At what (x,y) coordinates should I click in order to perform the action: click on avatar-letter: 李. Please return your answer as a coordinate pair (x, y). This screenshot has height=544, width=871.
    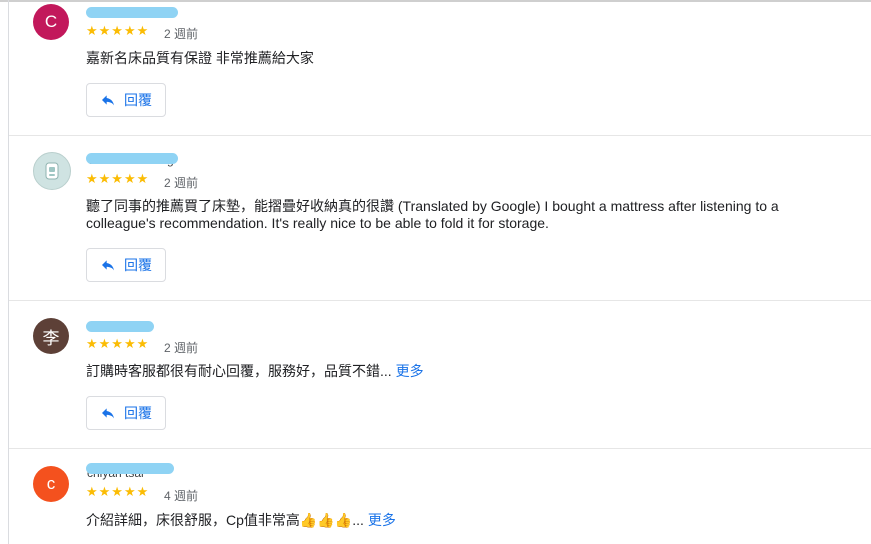
    Looking at the image, I should click on (51, 338).